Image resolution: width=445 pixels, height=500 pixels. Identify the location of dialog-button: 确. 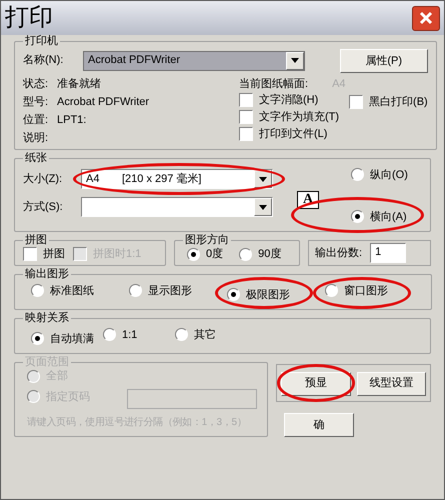
(319, 424).